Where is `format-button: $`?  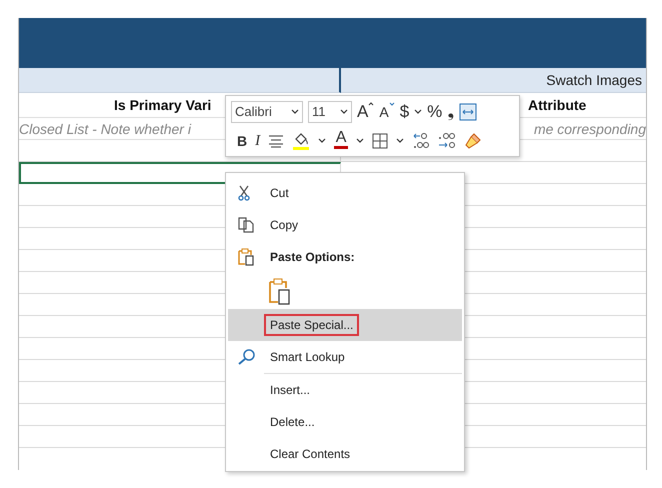
format-button: $ is located at coordinates (405, 111).